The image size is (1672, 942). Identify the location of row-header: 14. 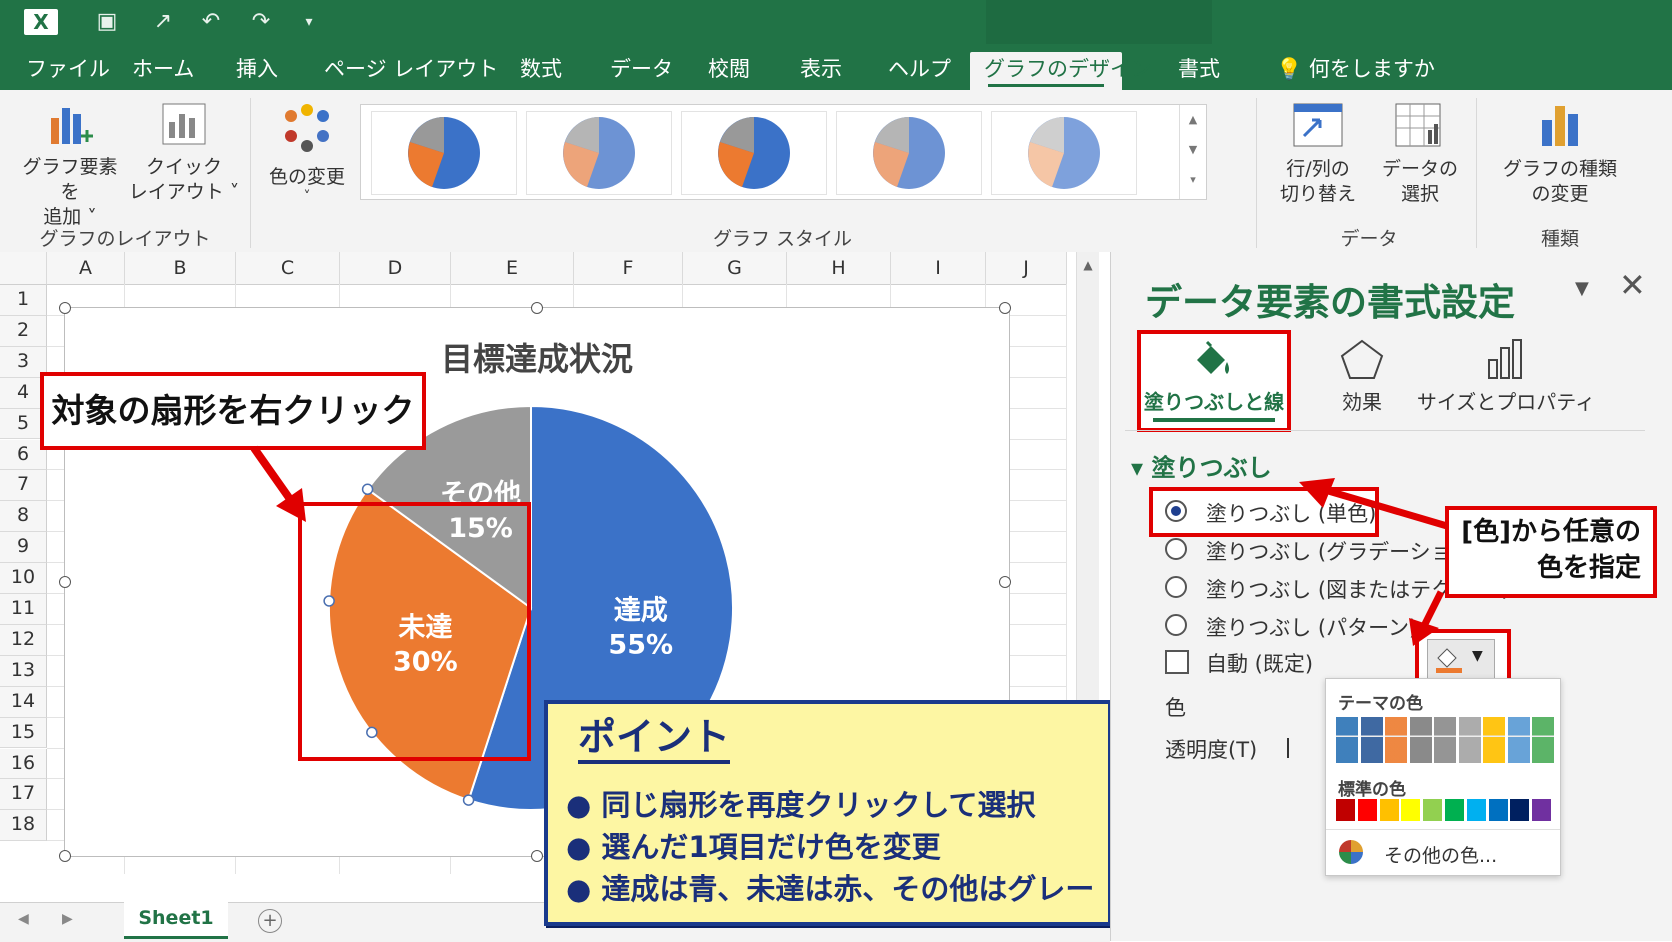
(23, 702).